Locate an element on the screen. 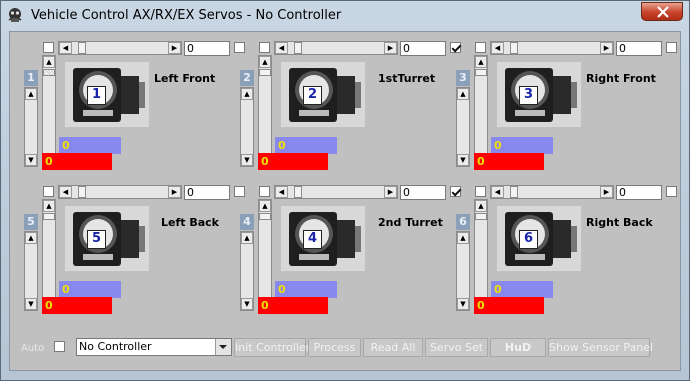 This screenshot has height=381, width=690. auto-checkbox is located at coordinates (59, 346).